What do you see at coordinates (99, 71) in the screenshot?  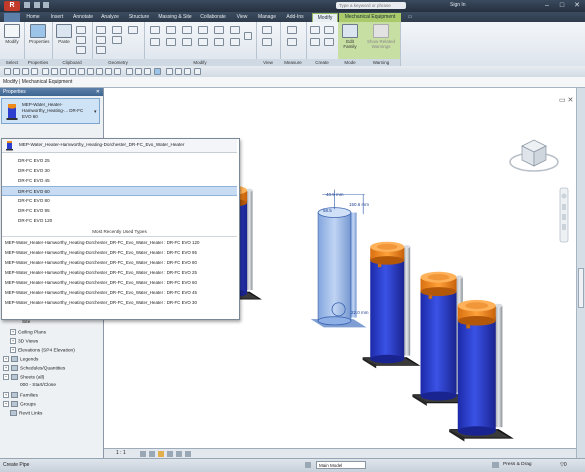 I see `section-icon` at bounding box center [99, 71].